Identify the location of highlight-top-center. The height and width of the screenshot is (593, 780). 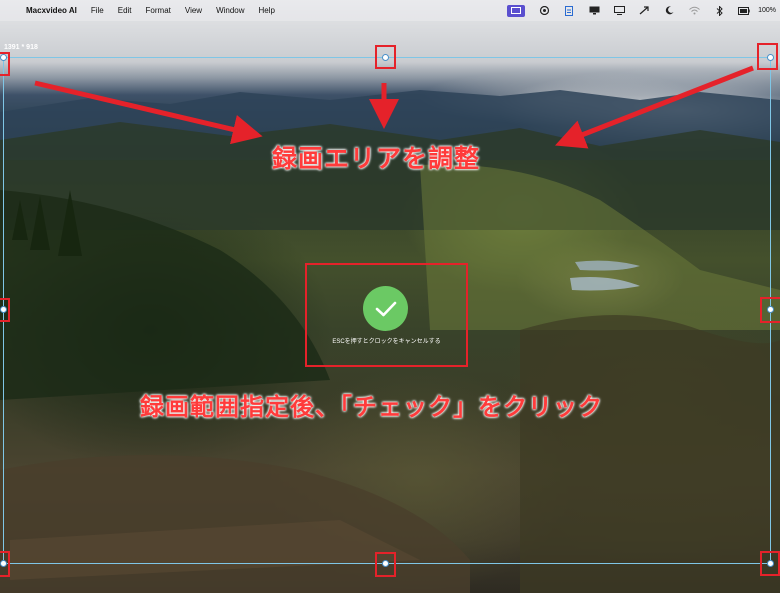
(385, 57).